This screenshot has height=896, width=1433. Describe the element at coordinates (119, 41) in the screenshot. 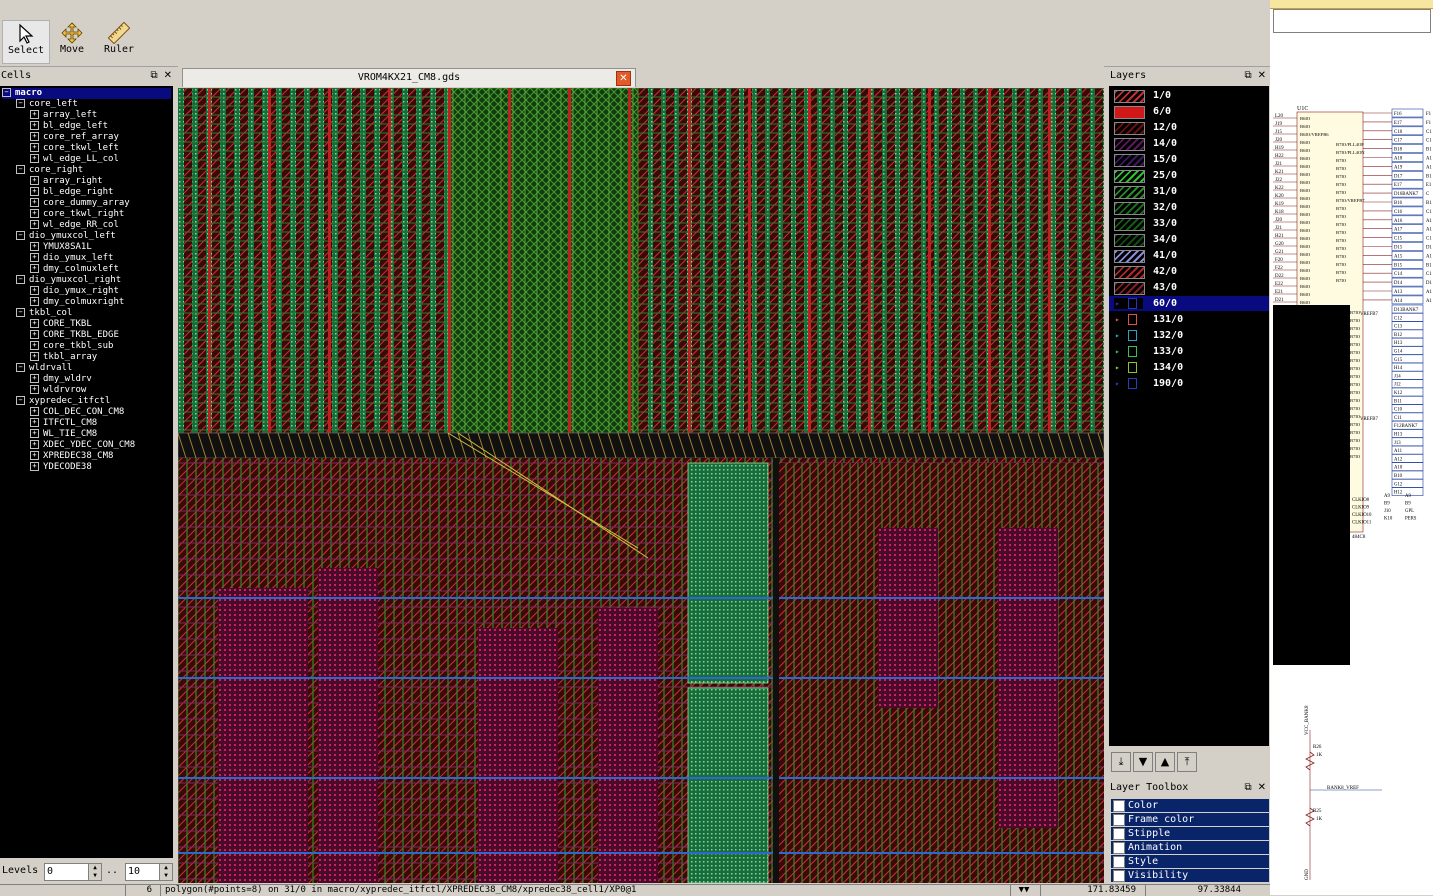

I see `ruler-tool-button: Ruler` at that location.